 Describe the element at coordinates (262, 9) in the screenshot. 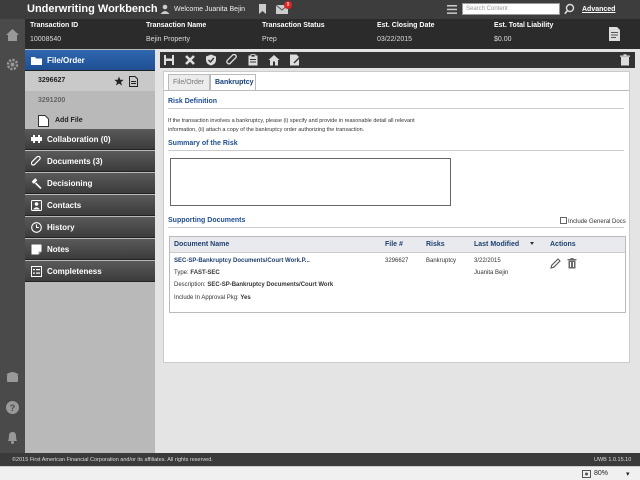

I see `bookmark-icon` at that location.